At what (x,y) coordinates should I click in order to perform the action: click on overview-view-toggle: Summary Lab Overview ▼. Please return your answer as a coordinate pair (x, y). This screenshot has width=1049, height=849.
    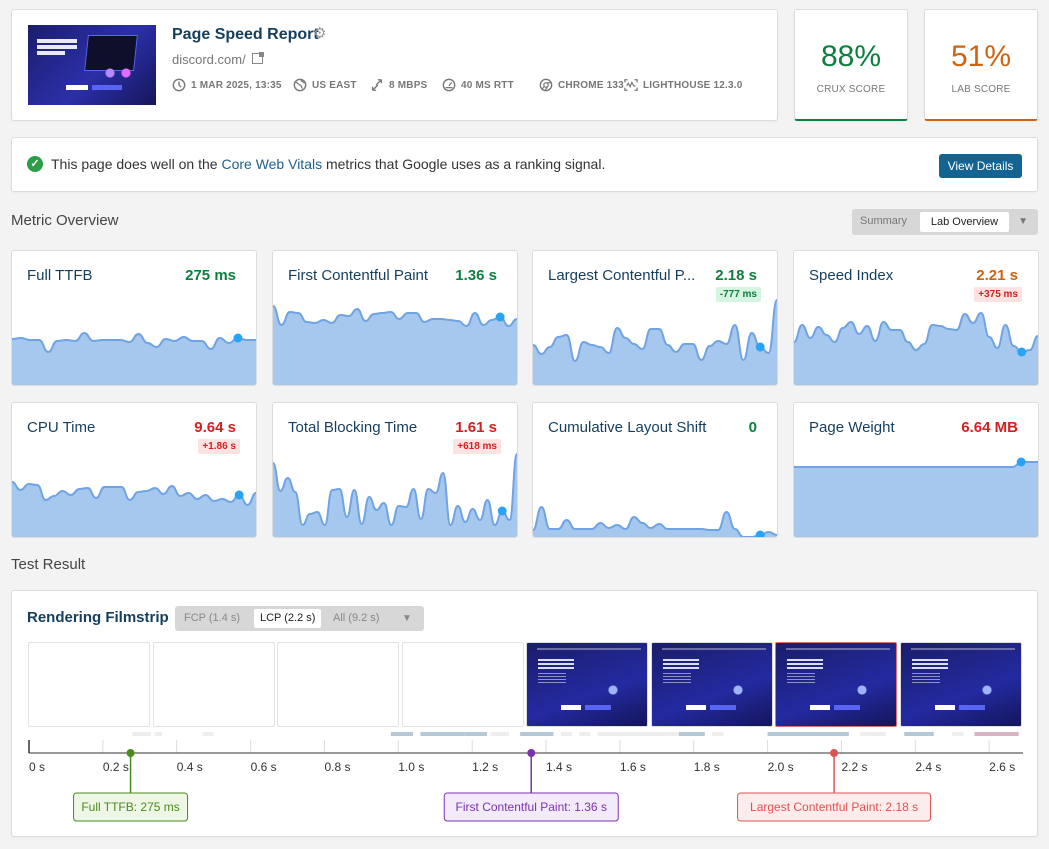
    Looking at the image, I should click on (945, 222).